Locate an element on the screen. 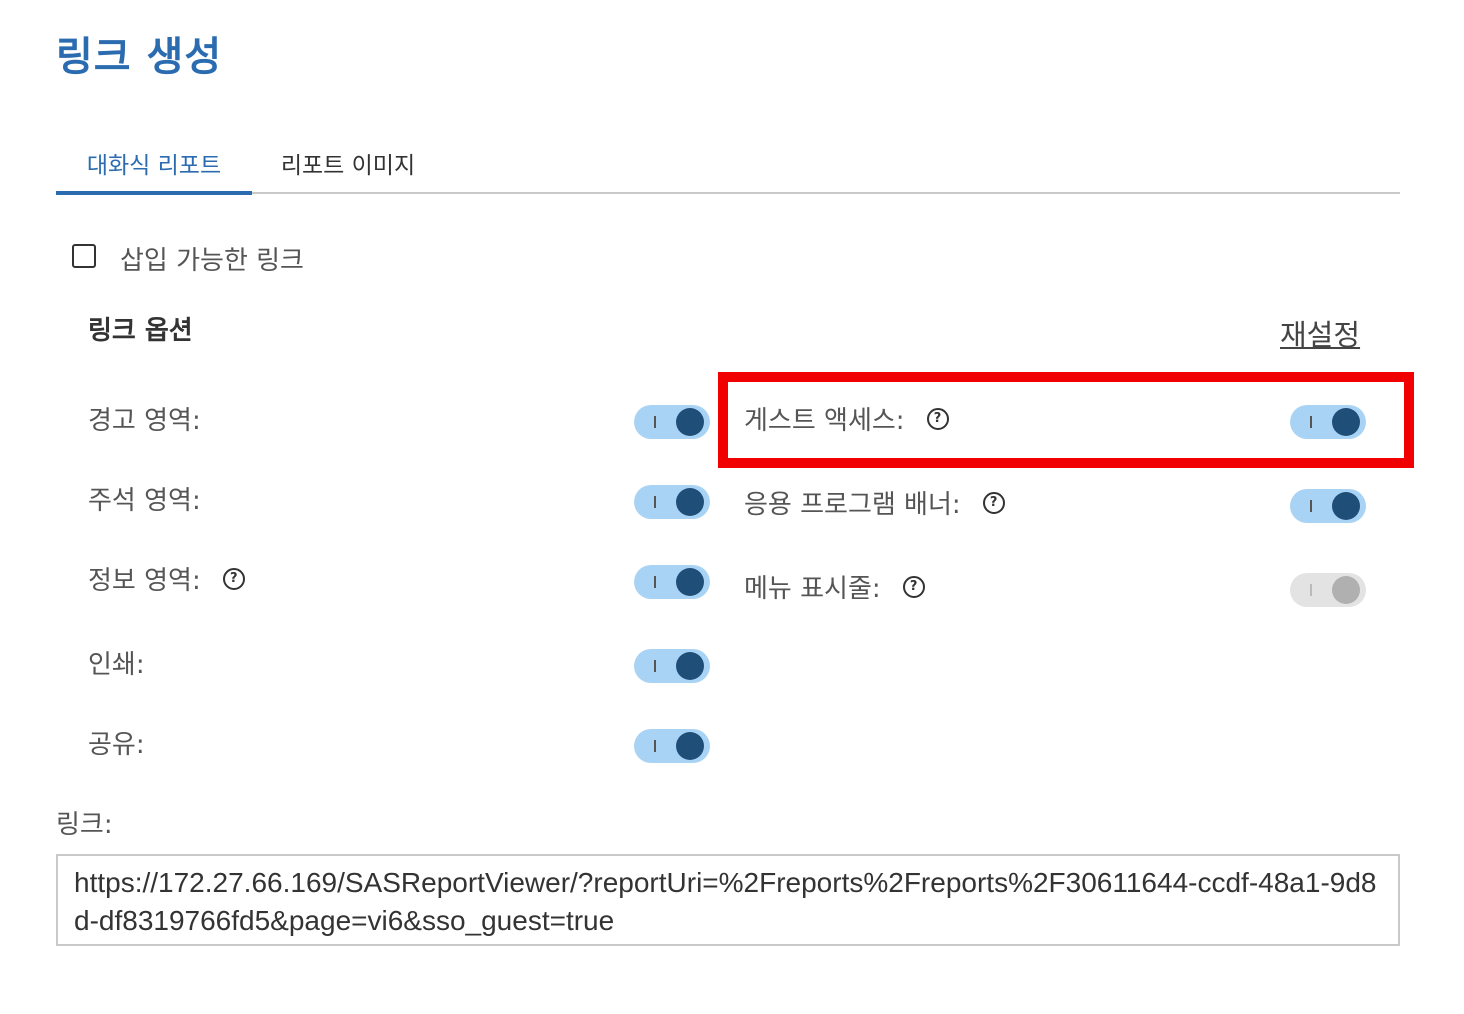  option-label-text: 인쇄: is located at coordinates (116, 665).